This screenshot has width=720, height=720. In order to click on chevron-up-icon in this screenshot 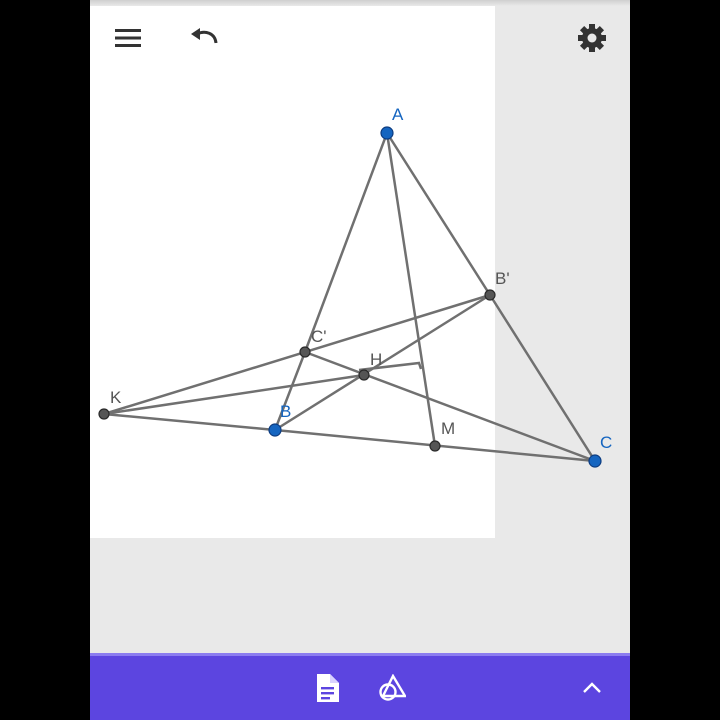, I will do `click(592, 687)`.